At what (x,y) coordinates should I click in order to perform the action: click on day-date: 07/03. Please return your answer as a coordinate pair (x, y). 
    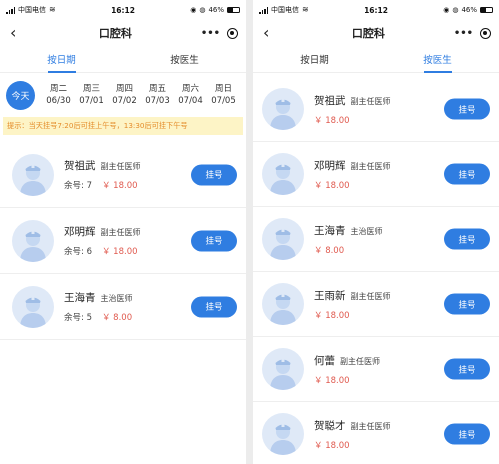
    Looking at the image, I should click on (157, 101).